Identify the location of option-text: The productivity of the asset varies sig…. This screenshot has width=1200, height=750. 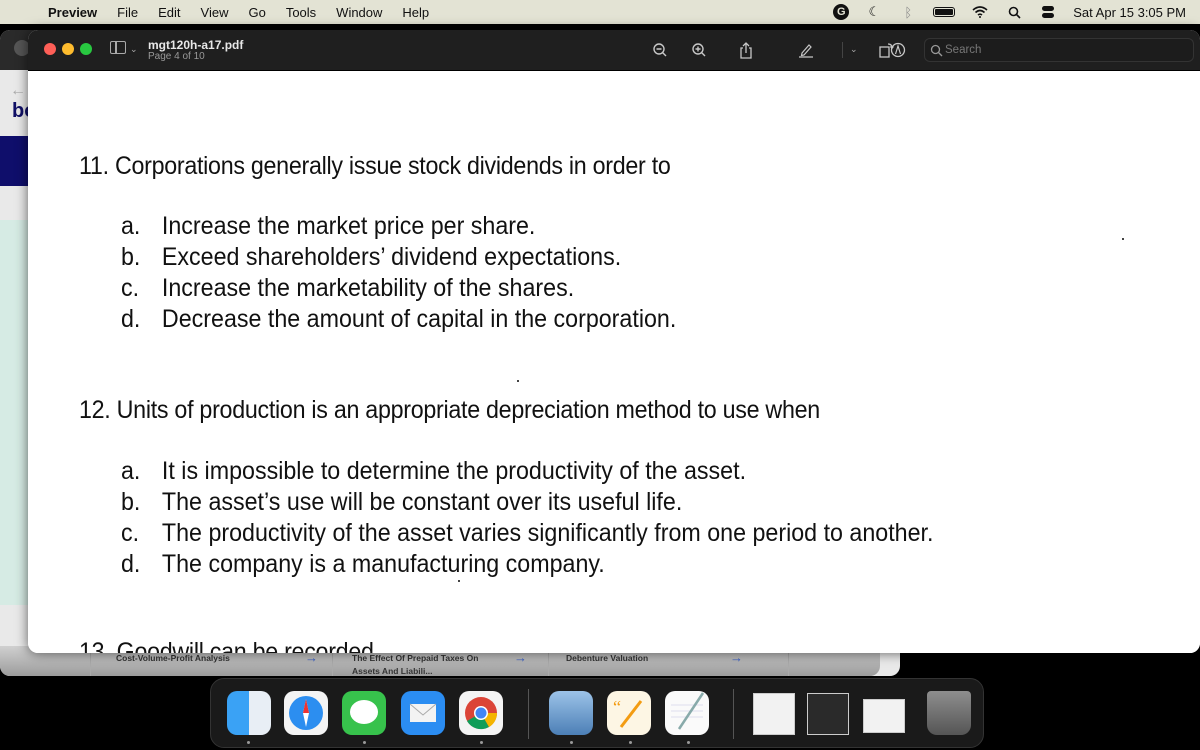
(547, 533).